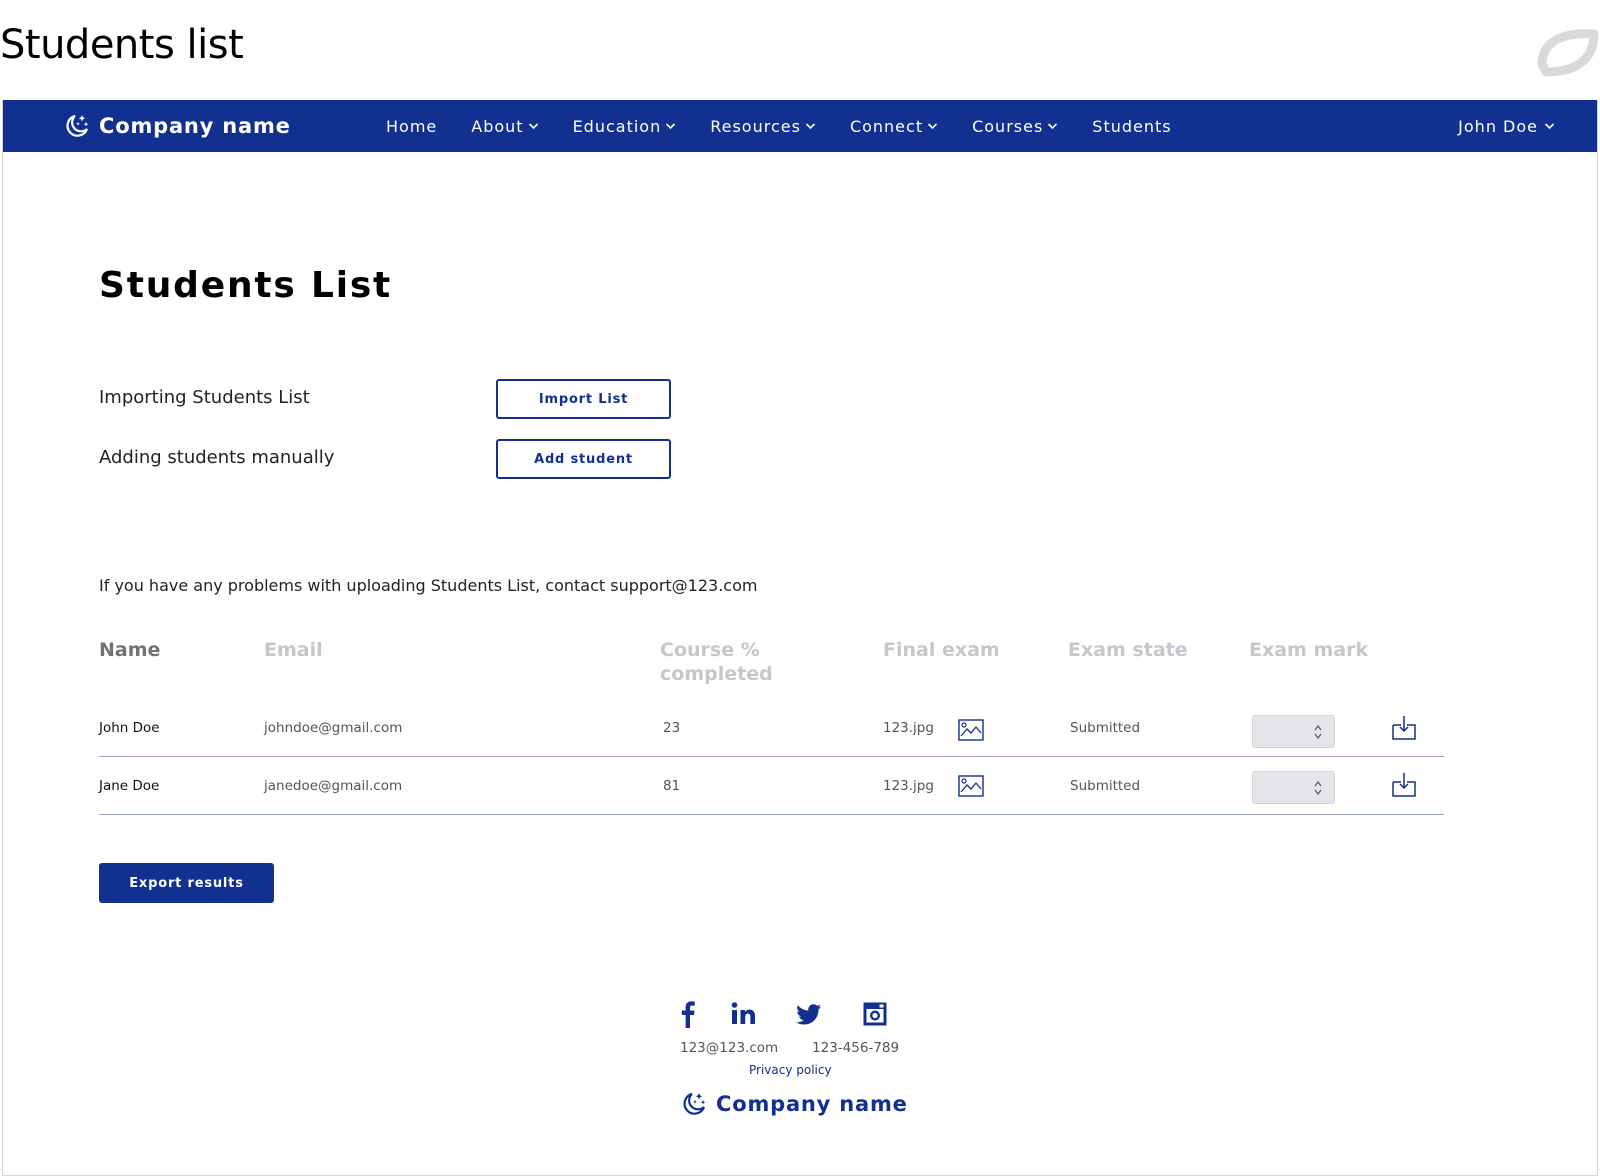 This screenshot has height=1176, width=1600. I want to click on nav-item-home: Home, so click(411, 126).